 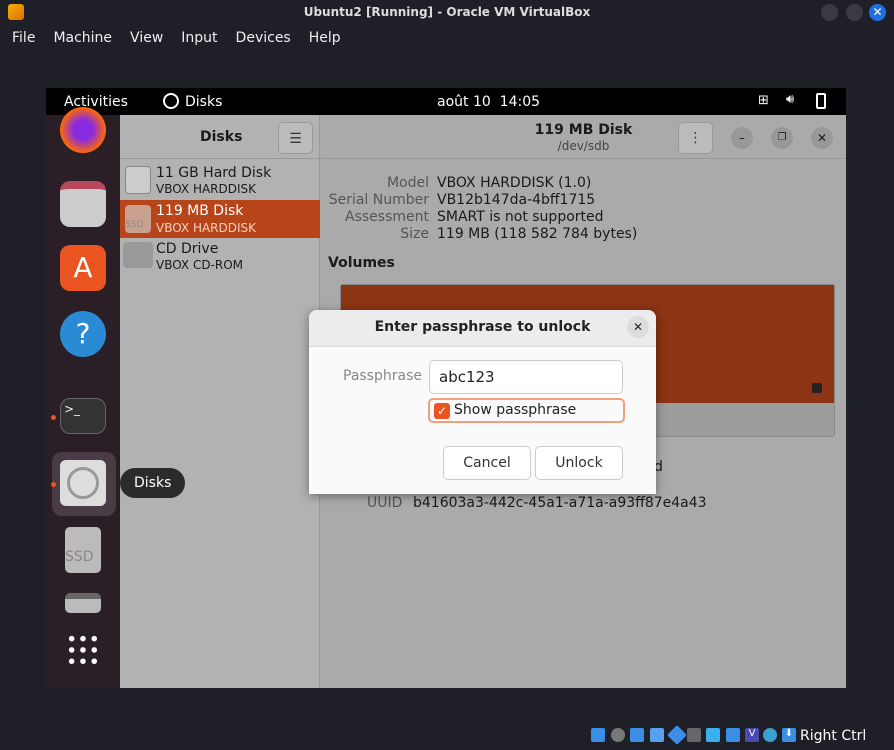 I want to click on optical-drive-status-icon, so click(x=618, y=735).